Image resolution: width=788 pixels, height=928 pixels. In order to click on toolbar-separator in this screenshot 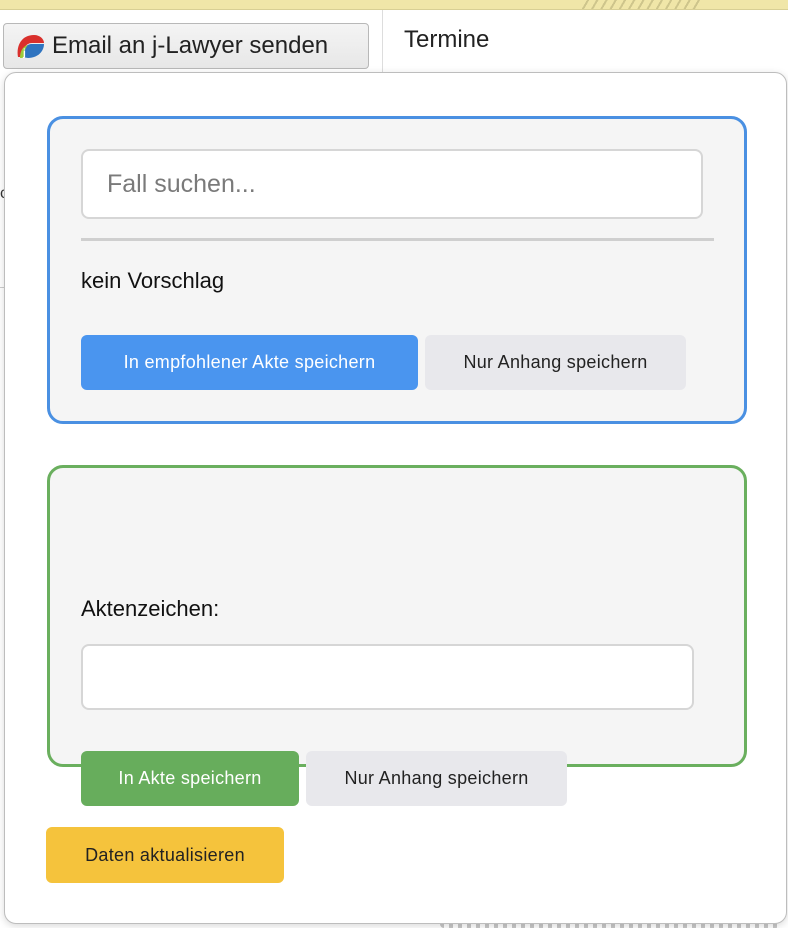, I will do `click(382, 41)`.